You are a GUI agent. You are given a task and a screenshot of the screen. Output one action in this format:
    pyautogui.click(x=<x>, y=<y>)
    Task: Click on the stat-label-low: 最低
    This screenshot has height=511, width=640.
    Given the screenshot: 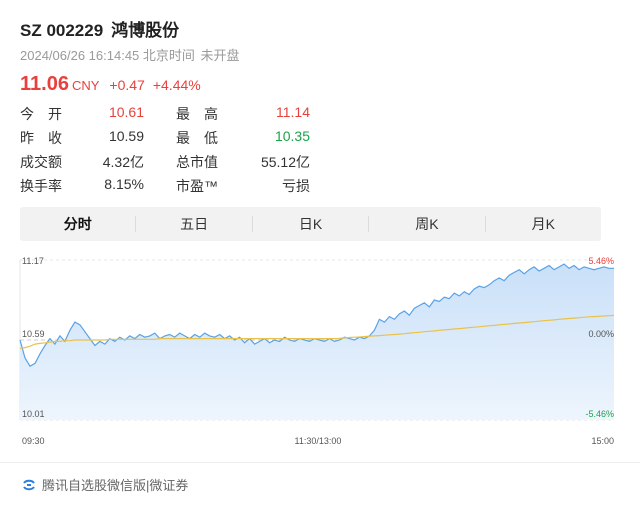 What is the action you would take?
    pyautogui.click(x=204, y=138)
    